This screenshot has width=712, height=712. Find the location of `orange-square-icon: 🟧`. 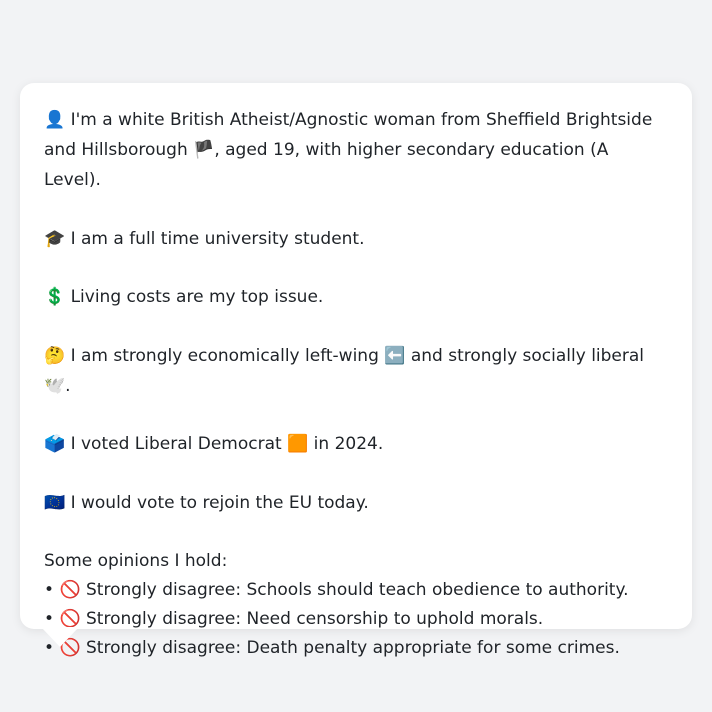

orange-square-icon: 🟧 is located at coordinates (298, 444).